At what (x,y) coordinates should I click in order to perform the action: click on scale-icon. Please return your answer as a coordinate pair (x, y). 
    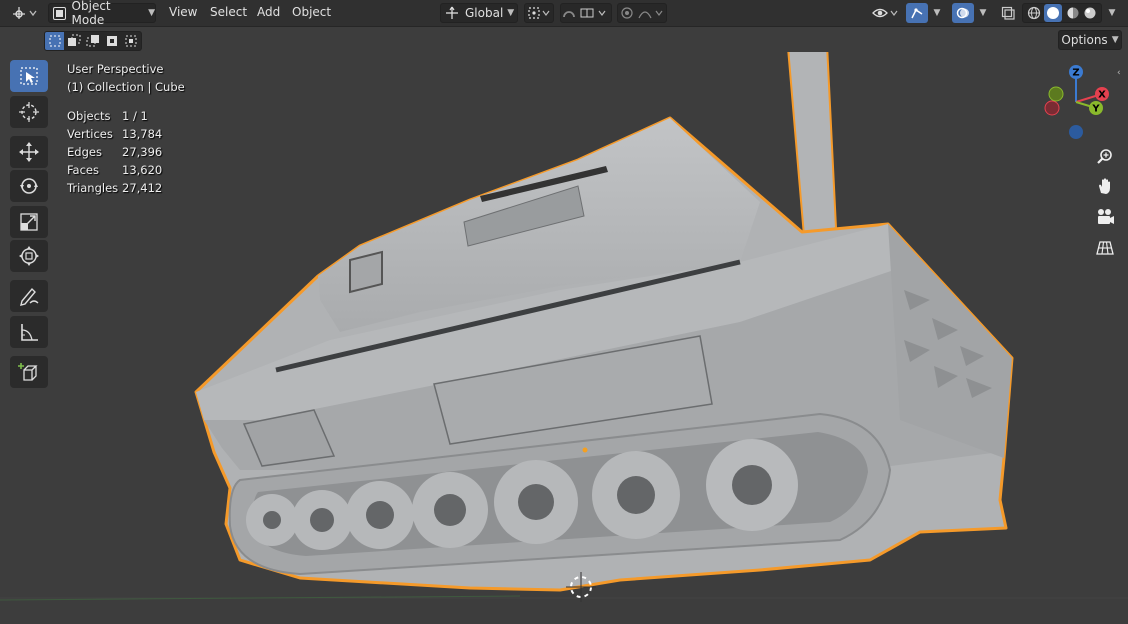
    Looking at the image, I should click on (29, 222).